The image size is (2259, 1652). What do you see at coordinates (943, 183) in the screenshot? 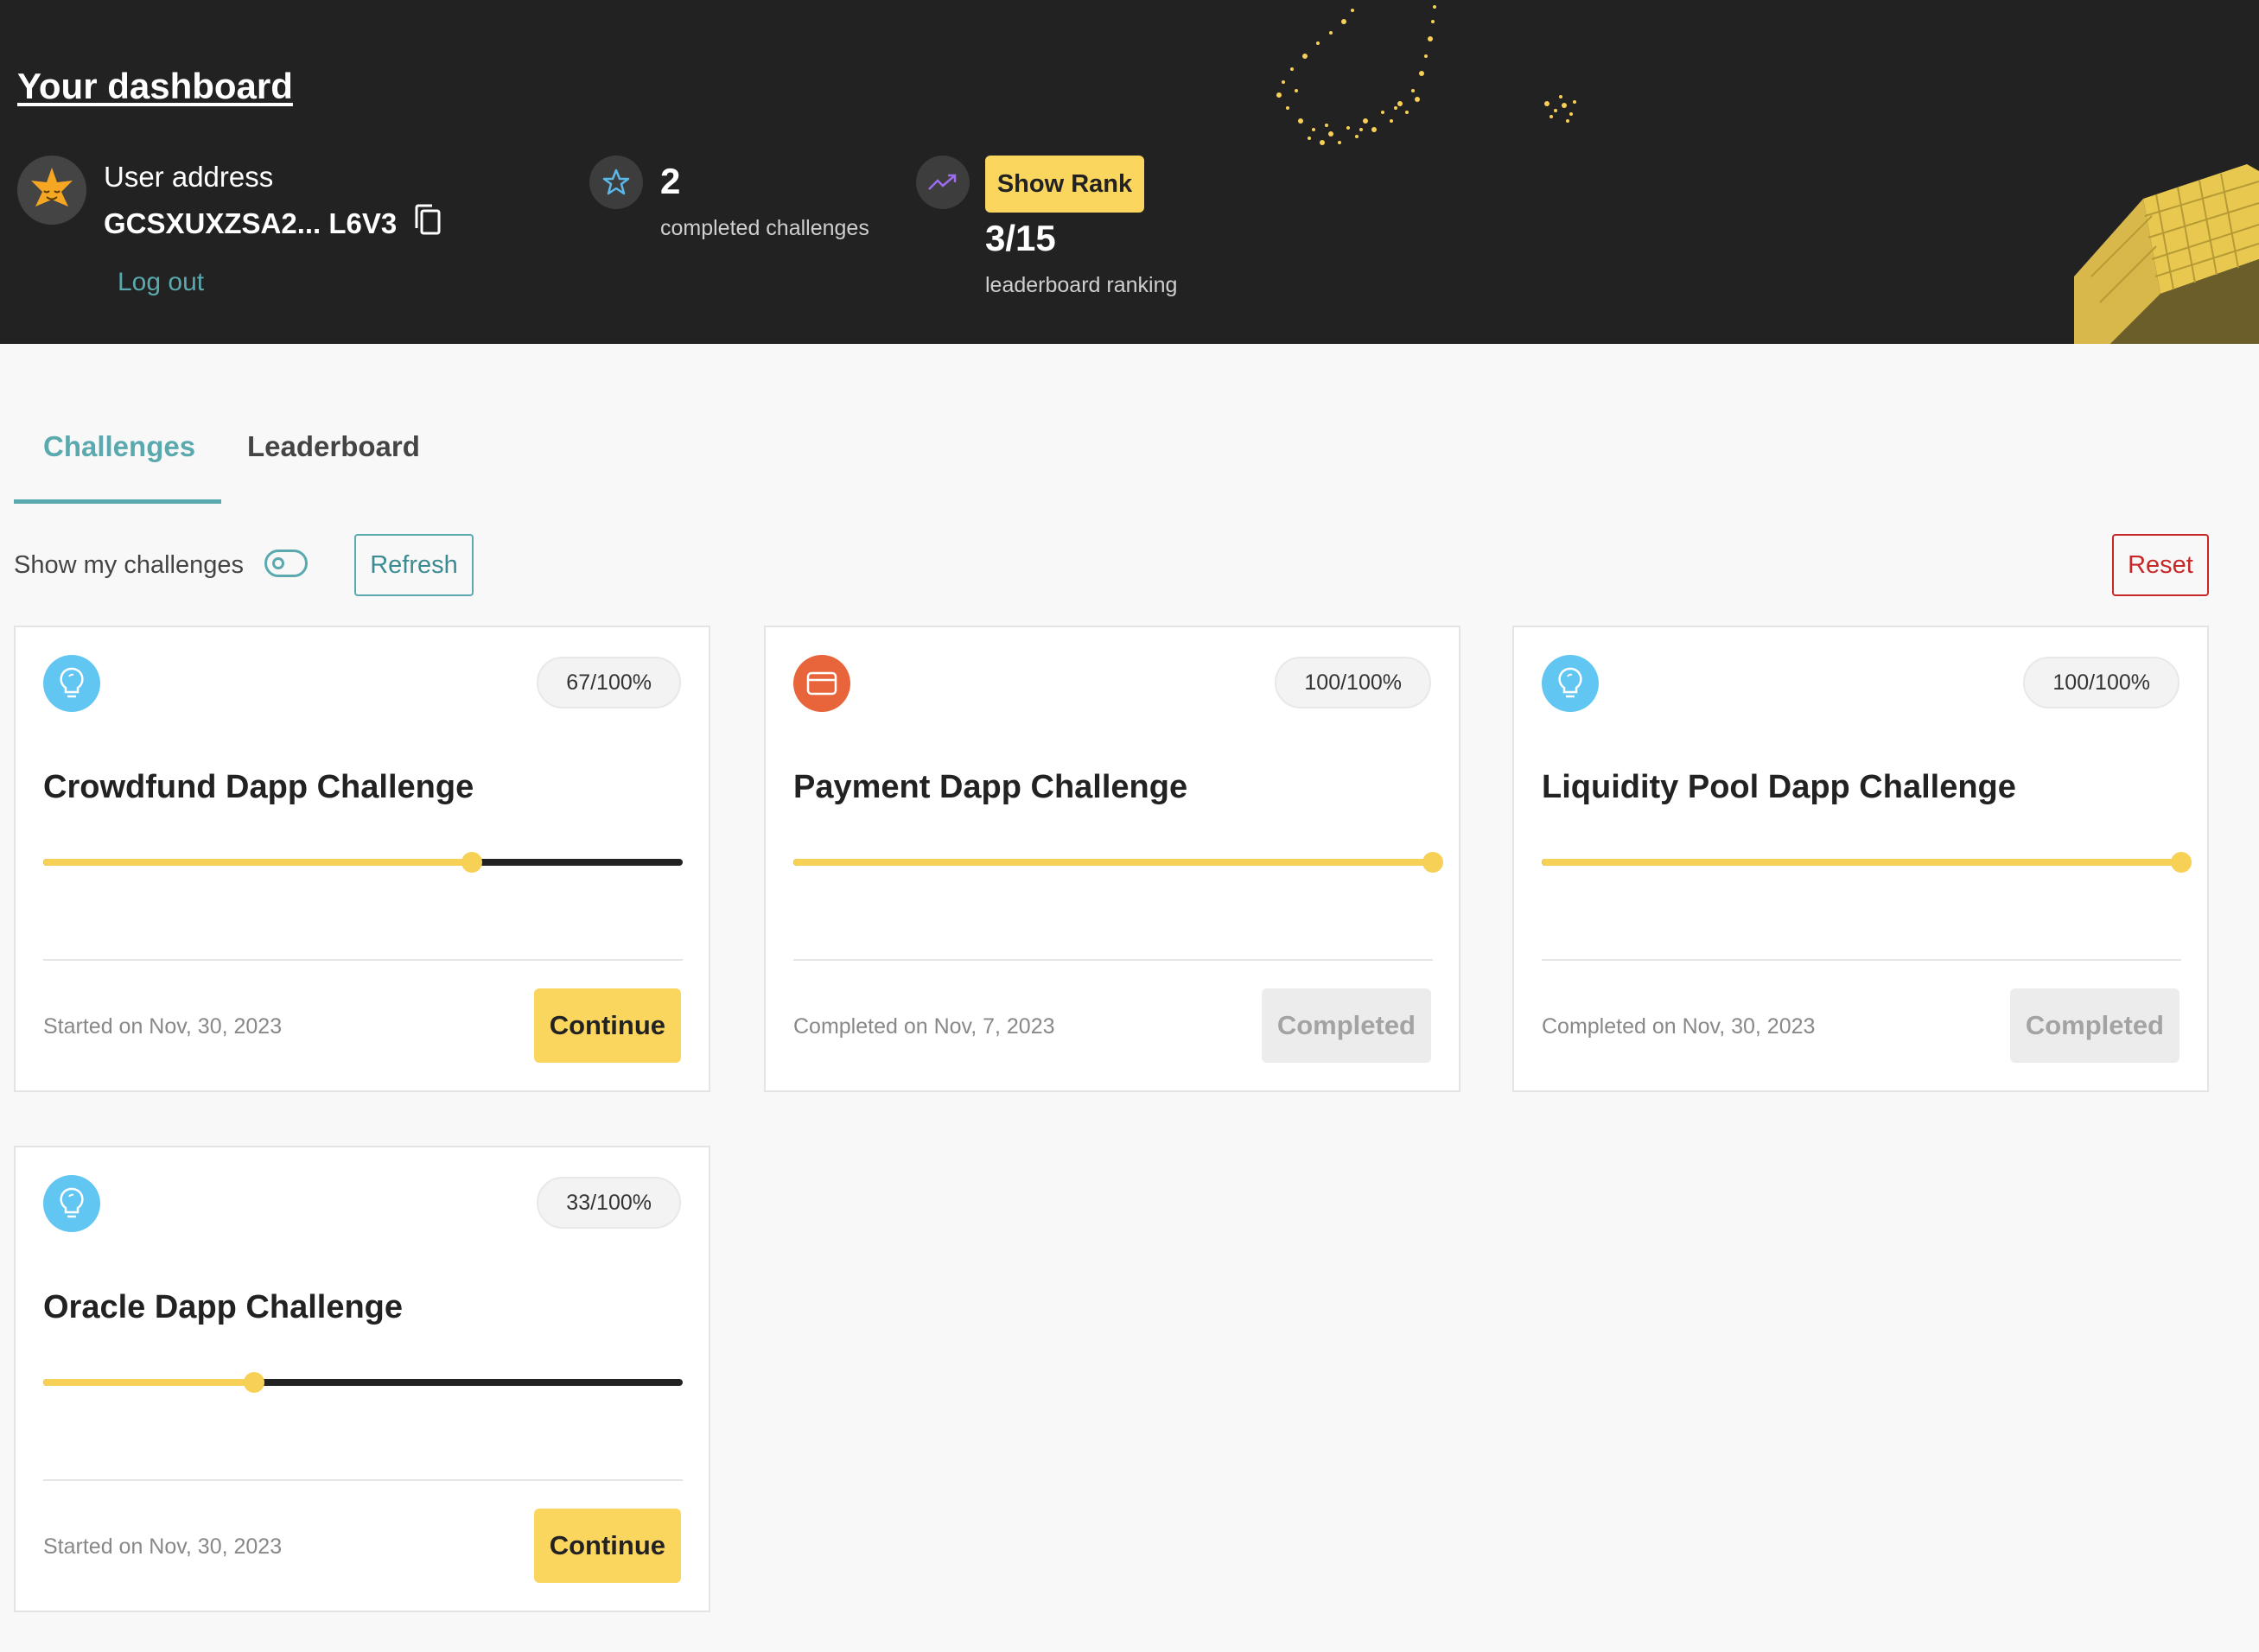
I see `trending-up-icon` at bounding box center [943, 183].